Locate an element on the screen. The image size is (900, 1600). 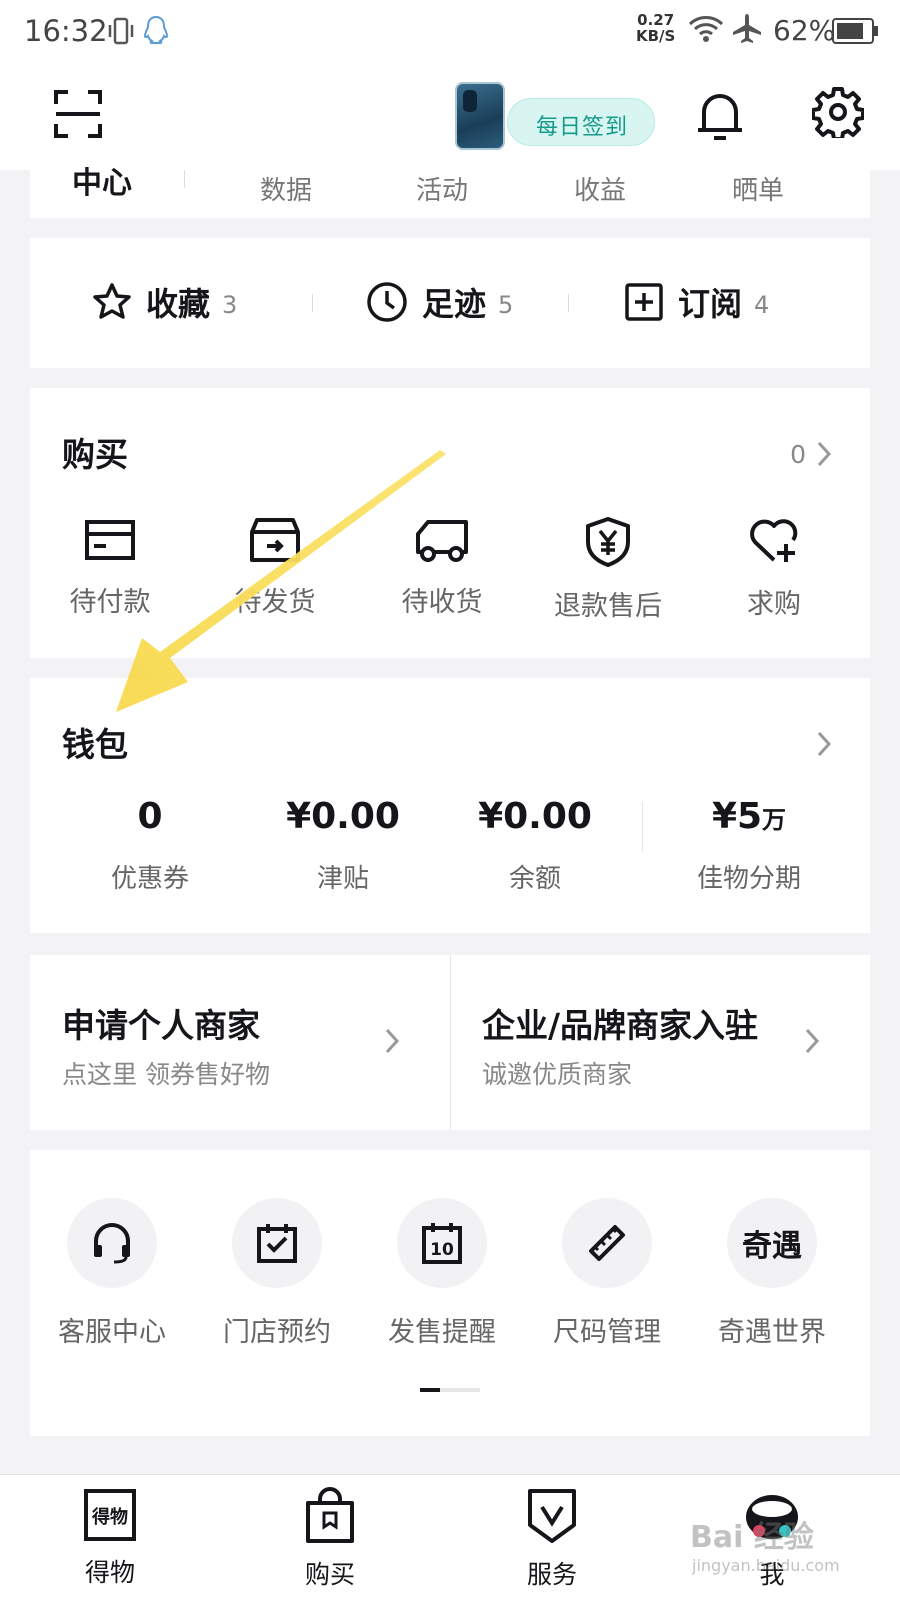
strip-item: 收益 is located at coordinates (600, 188).